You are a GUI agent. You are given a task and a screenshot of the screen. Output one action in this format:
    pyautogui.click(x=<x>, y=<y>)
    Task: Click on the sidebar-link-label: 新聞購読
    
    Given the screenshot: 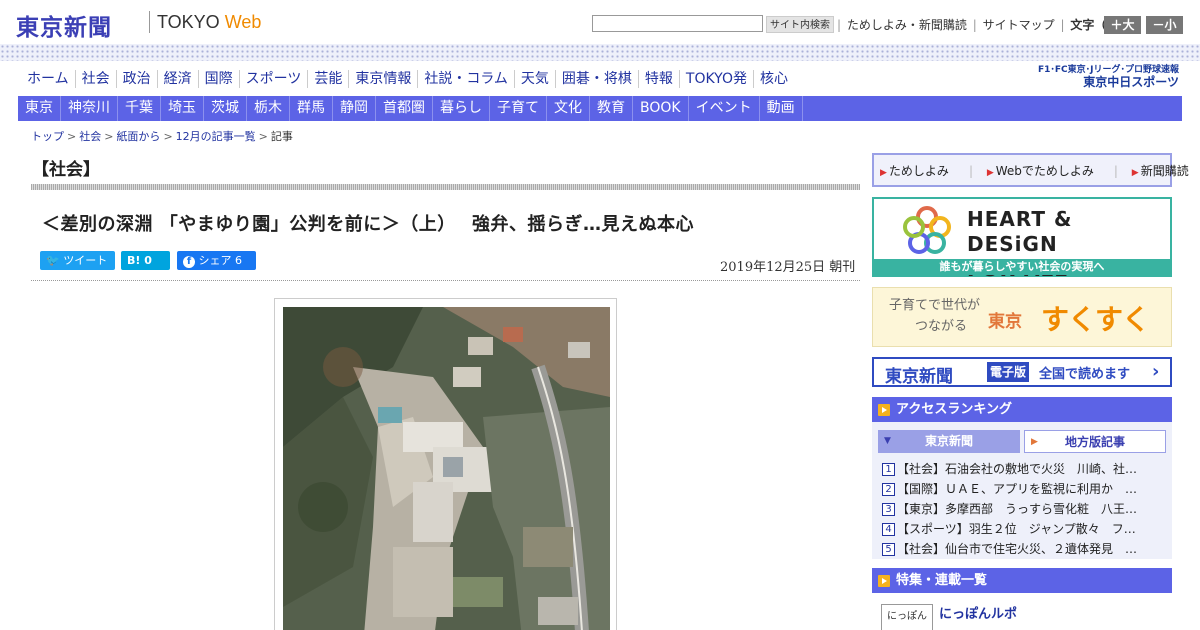 What is the action you would take?
    pyautogui.click(x=1164, y=171)
    